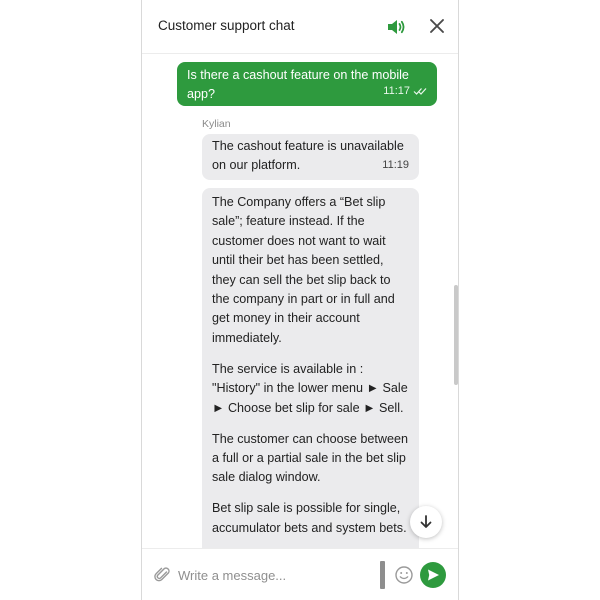 The width and height of the screenshot is (600, 600). Describe the element at coordinates (396, 90) in the screenshot. I see `outgoing-message-time: 11:17` at that location.